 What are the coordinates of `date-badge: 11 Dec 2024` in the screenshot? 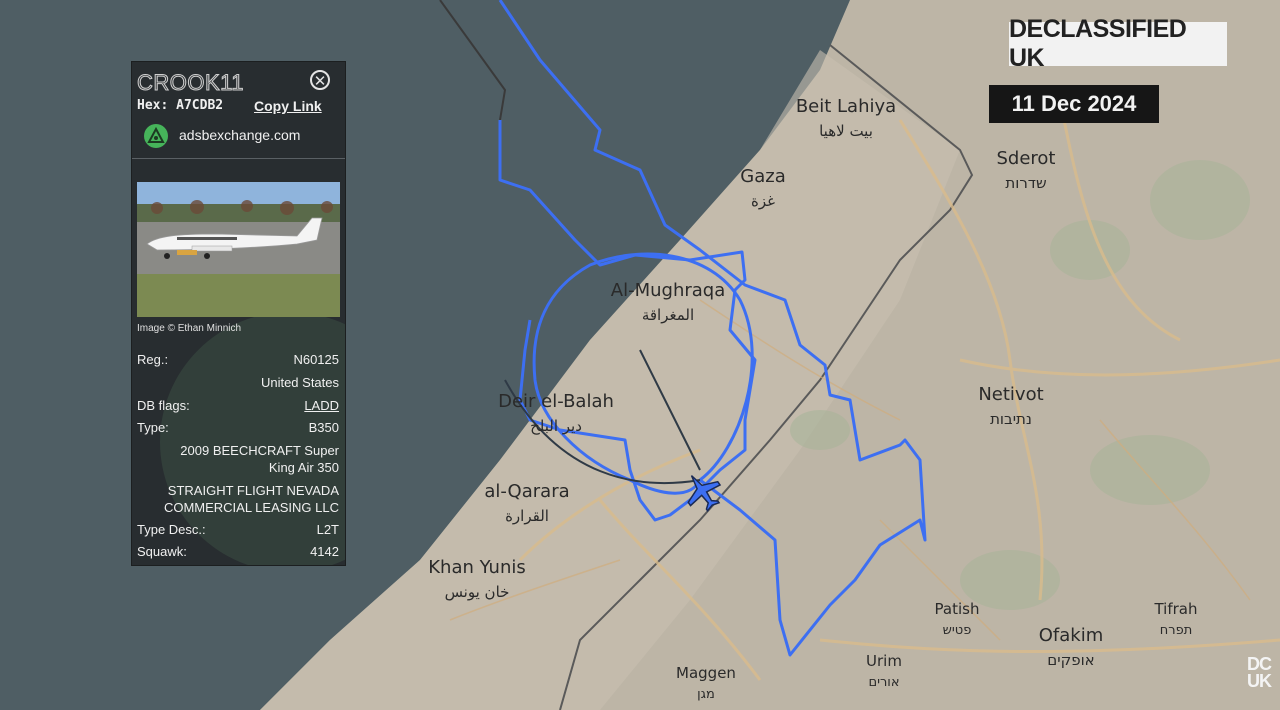 It's located at (1074, 104).